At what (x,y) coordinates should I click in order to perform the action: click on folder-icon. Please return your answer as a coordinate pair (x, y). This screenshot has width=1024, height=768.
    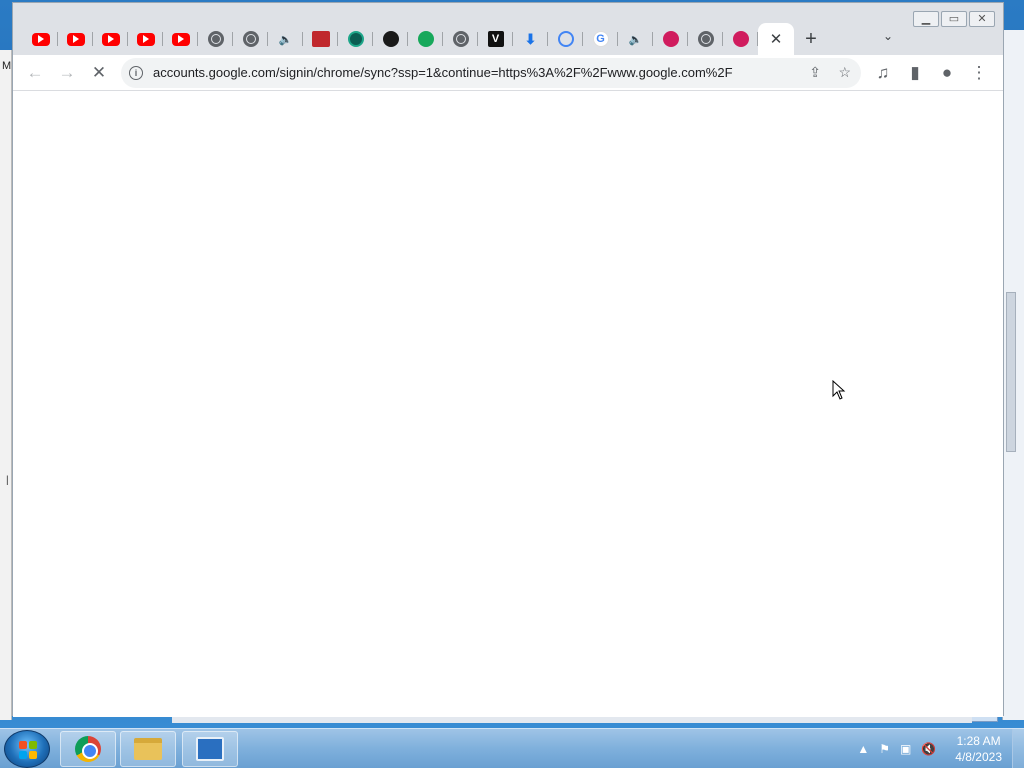
    Looking at the image, I should click on (148, 749).